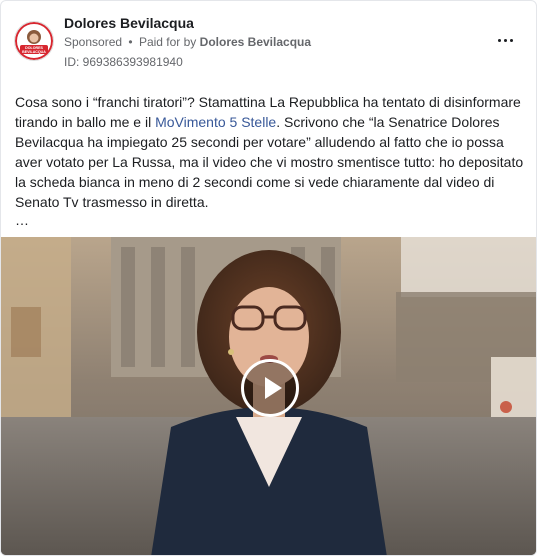 The height and width of the screenshot is (560, 539). What do you see at coordinates (215, 122) in the screenshot?
I see `hashtag-link-movimento-5-stelle: MoVimento 5 Stelle` at bounding box center [215, 122].